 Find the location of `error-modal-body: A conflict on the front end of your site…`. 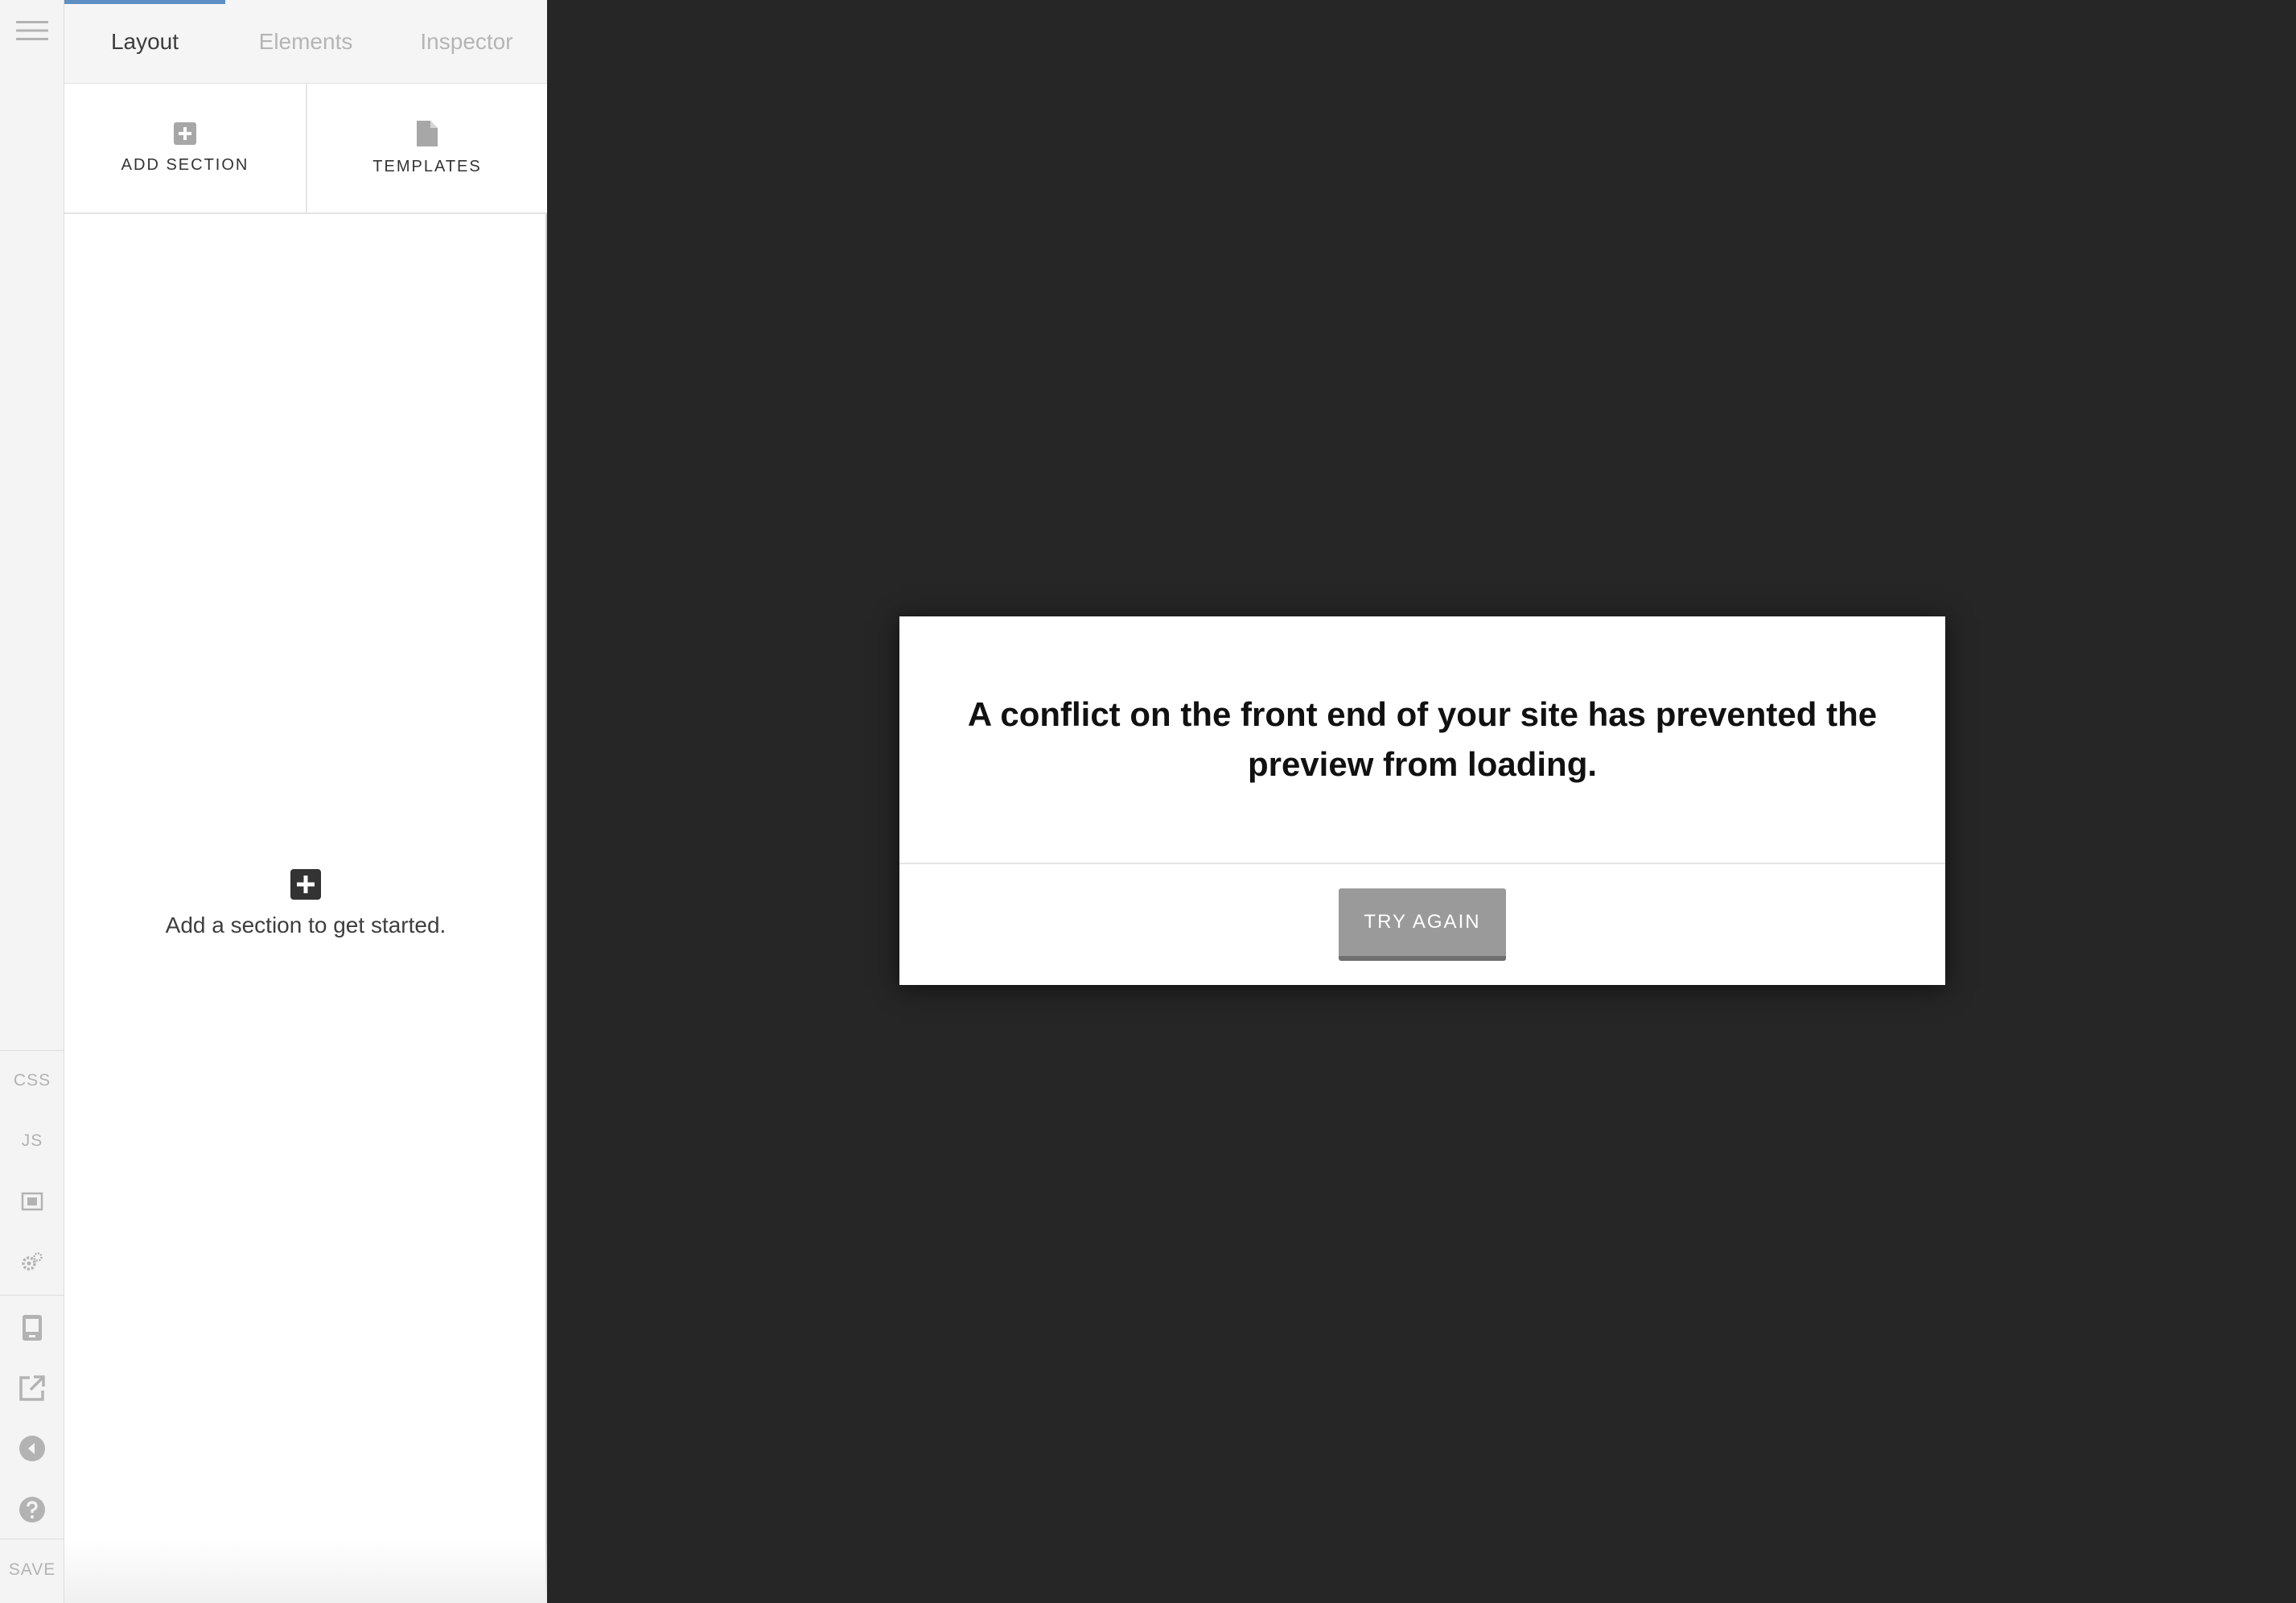

error-modal-body: A conflict on the front end of your site… is located at coordinates (1422, 740).